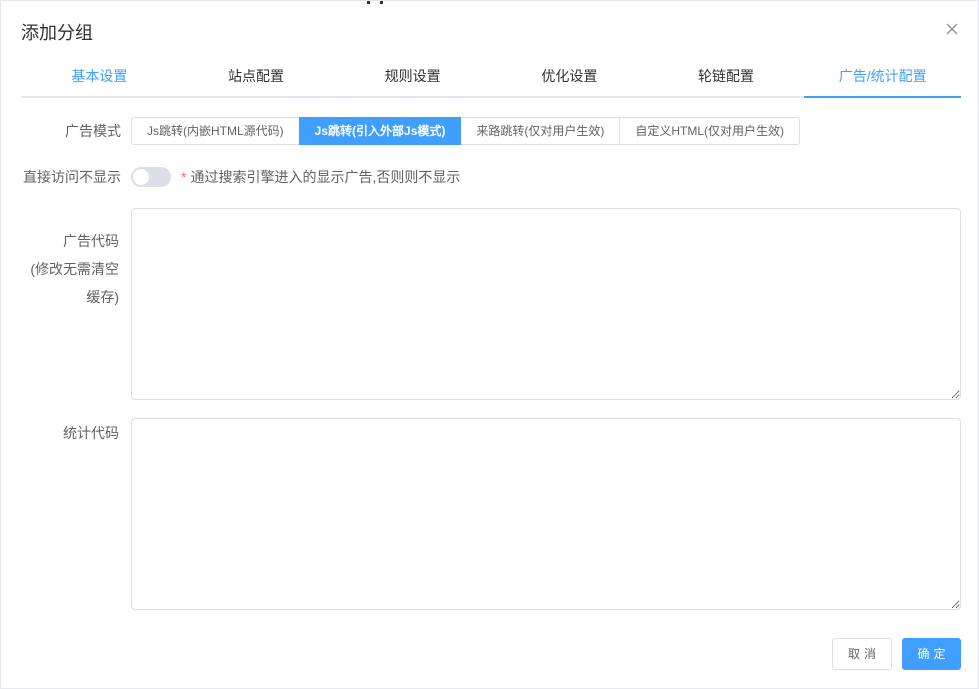  Describe the element at coordinates (882, 77) in the screenshot. I see `tab-ad-stat-config: 广告/统计配置` at that location.